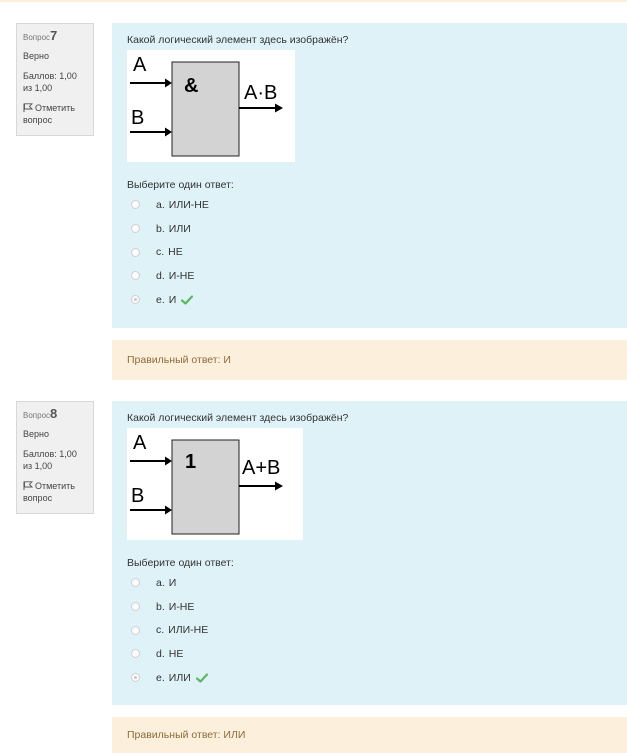 The height and width of the screenshot is (753, 627). Describe the element at coordinates (40, 35) in the screenshot. I see `question-number: Вопрос7` at that location.